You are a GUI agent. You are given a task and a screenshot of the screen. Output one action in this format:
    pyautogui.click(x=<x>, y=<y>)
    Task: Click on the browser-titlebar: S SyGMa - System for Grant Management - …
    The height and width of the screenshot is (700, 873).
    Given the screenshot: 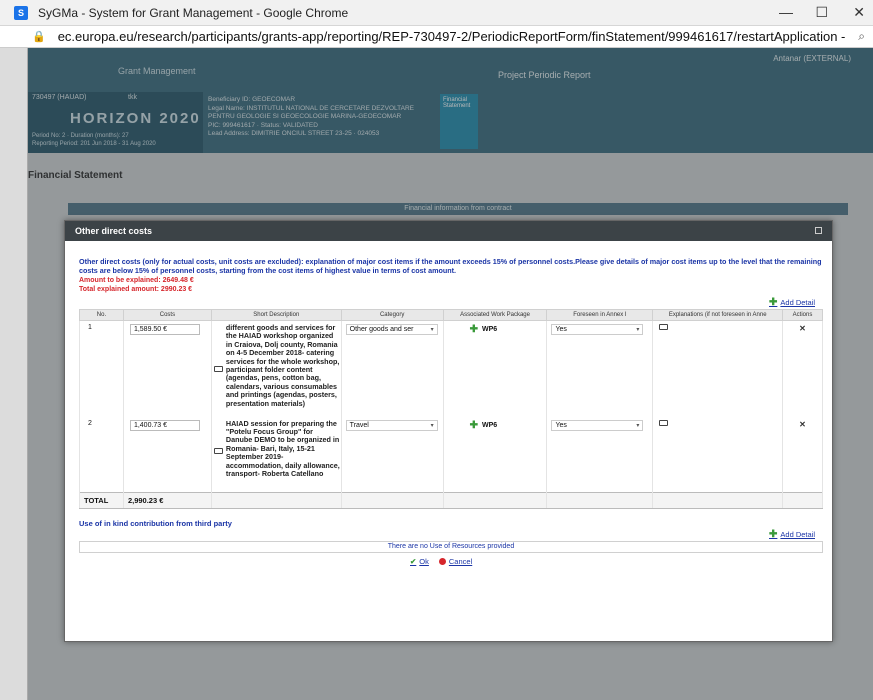 What is the action you would take?
    pyautogui.click(x=436, y=13)
    